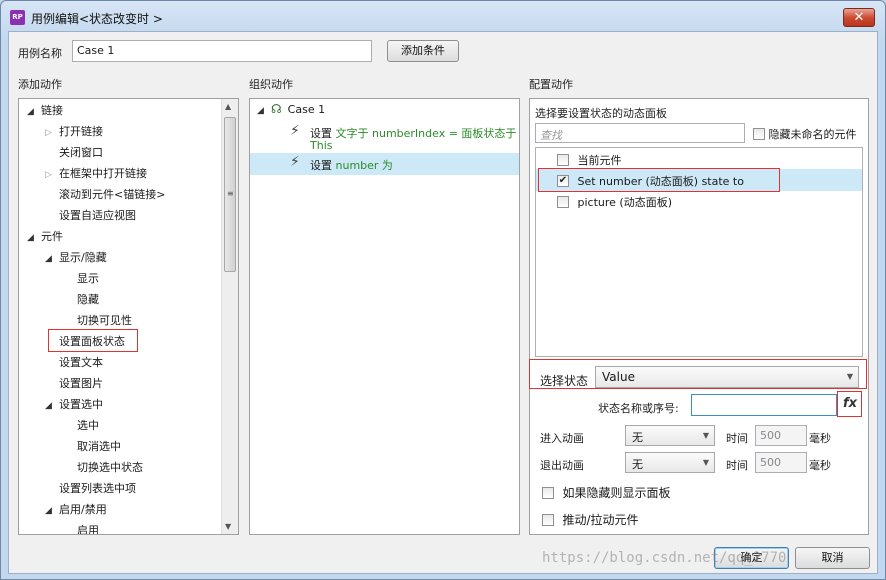 The width and height of the screenshot is (886, 580). What do you see at coordinates (81, 152) in the screenshot?
I see `tree-item-label: 关闭窗口` at bounding box center [81, 152].